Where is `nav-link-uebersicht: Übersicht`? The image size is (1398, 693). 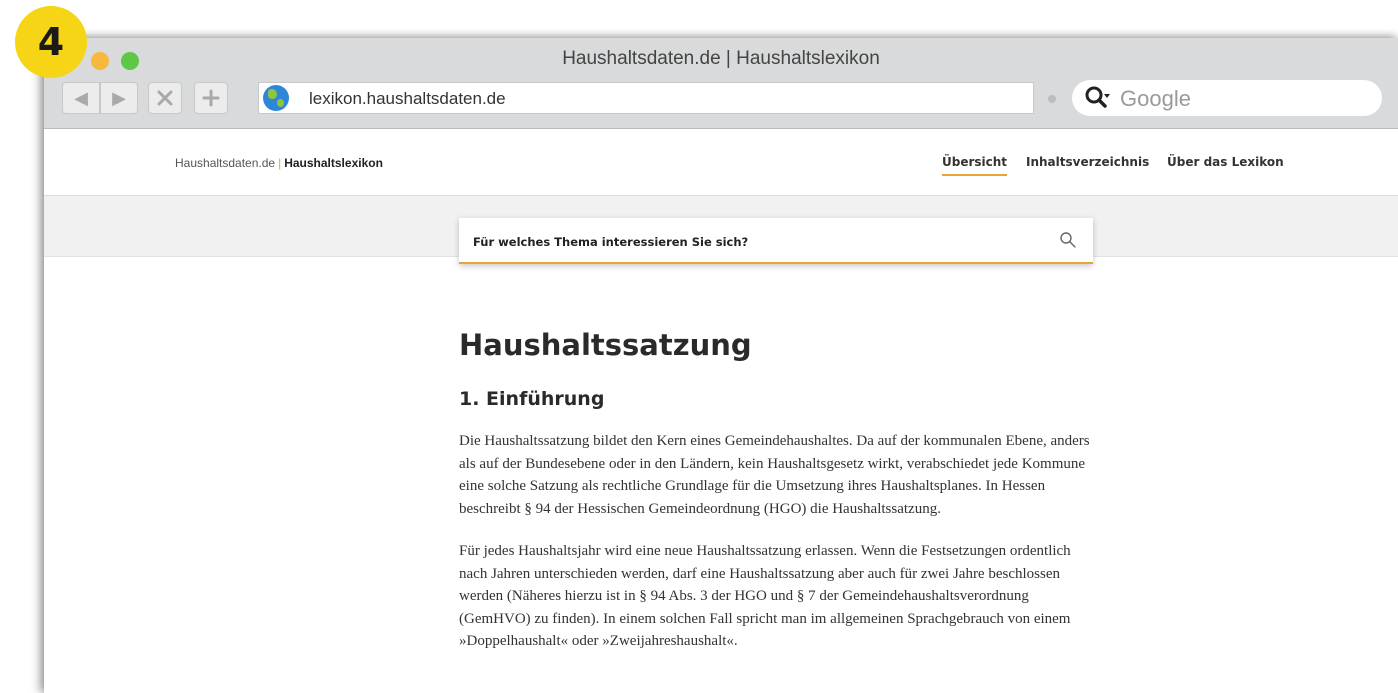 nav-link-uebersicht: Übersicht is located at coordinates (975, 165).